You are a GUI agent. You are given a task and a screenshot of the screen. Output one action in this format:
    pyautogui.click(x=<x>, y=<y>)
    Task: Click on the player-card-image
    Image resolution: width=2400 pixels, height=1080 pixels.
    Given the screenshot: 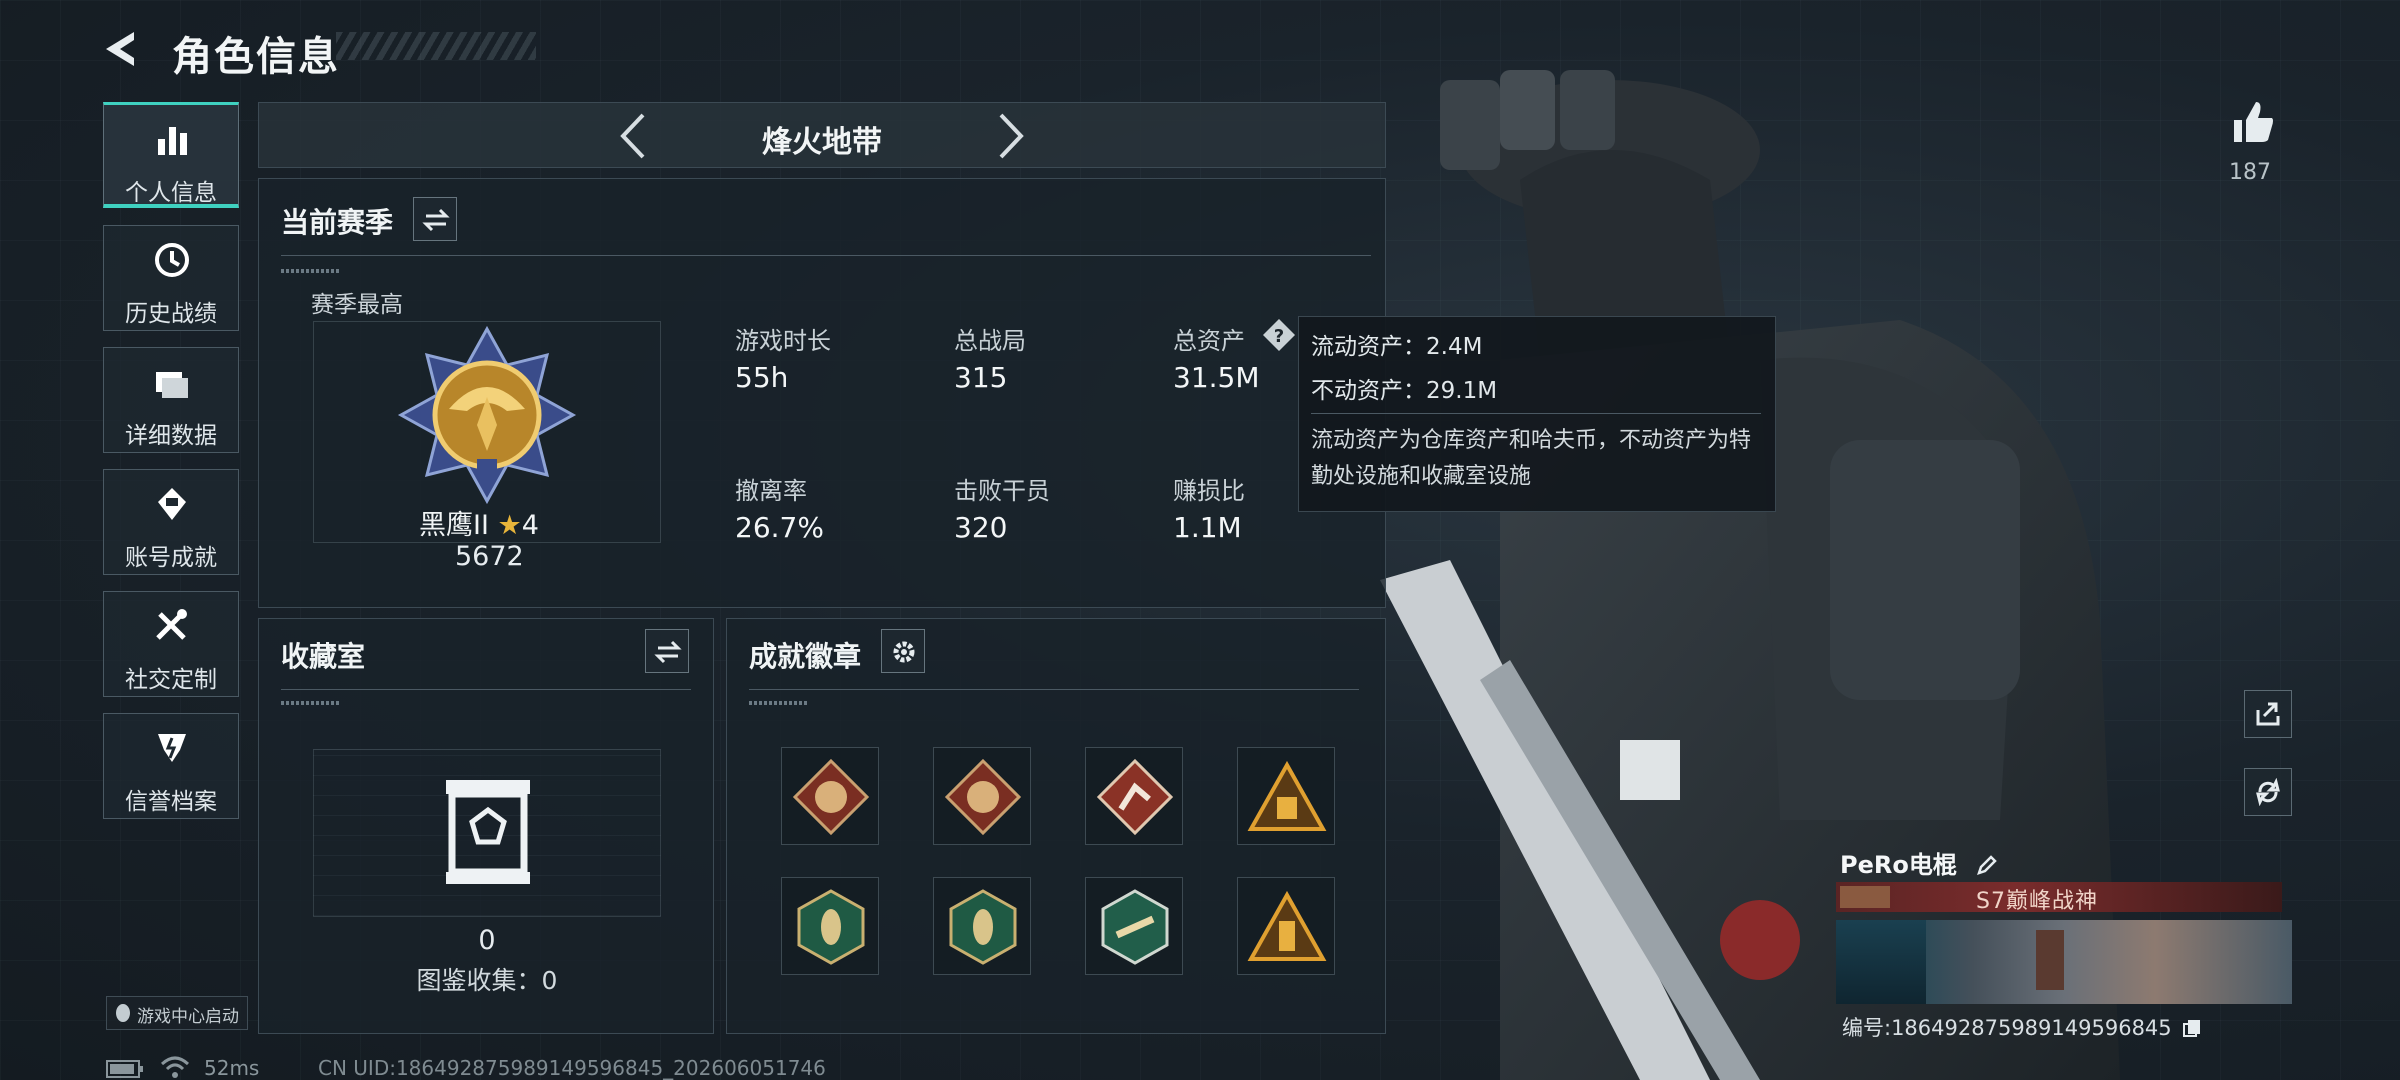 What is the action you would take?
    pyautogui.click(x=2064, y=962)
    